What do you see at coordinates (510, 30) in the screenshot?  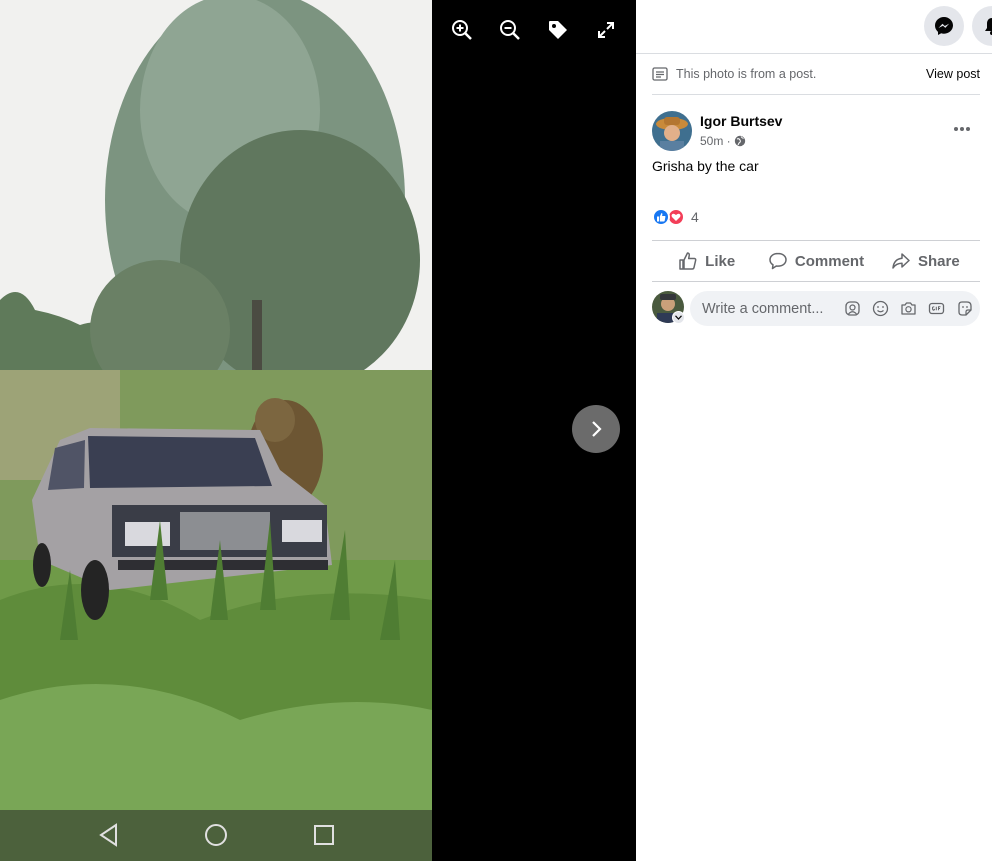 I see `zoom-out-icon` at bounding box center [510, 30].